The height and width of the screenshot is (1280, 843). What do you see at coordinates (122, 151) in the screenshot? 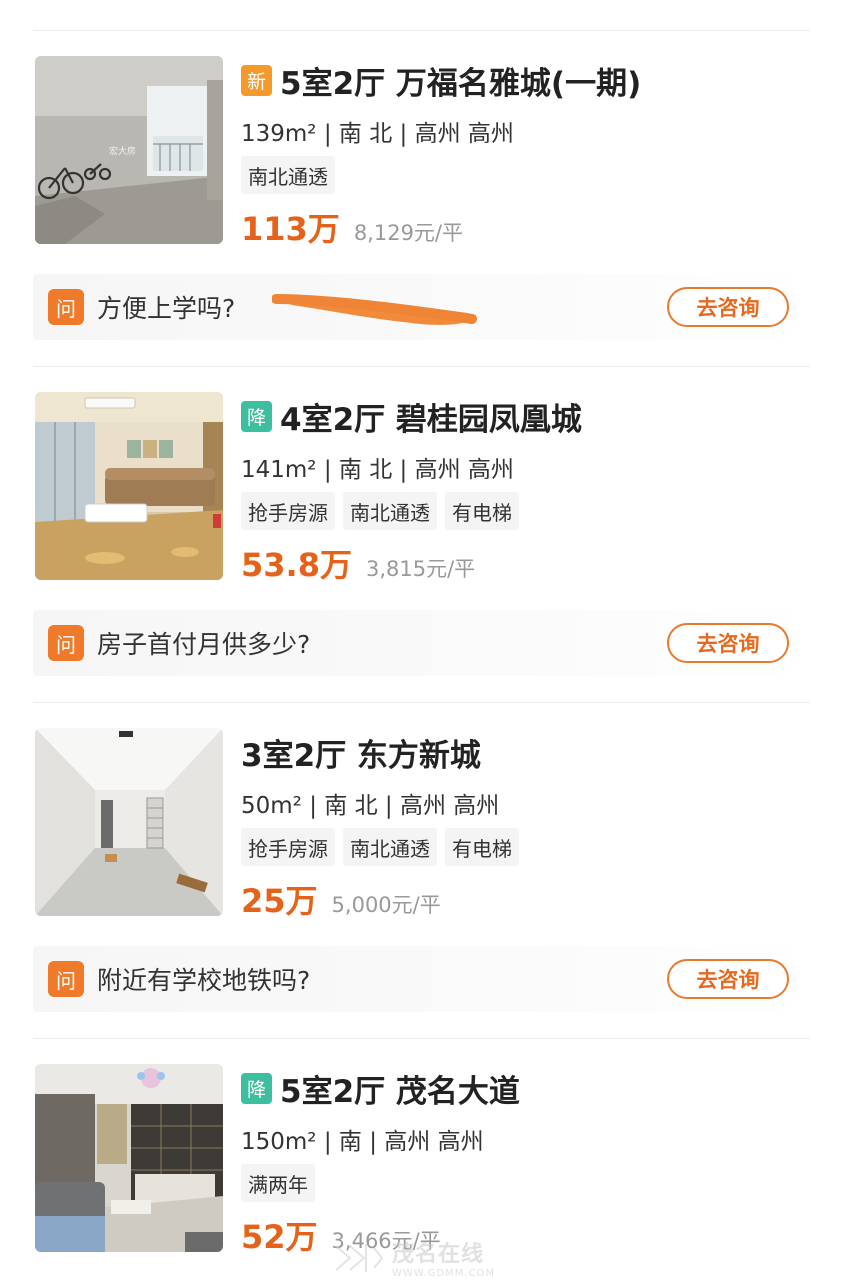
I see `photo-watermark: 宏大房` at bounding box center [122, 151].